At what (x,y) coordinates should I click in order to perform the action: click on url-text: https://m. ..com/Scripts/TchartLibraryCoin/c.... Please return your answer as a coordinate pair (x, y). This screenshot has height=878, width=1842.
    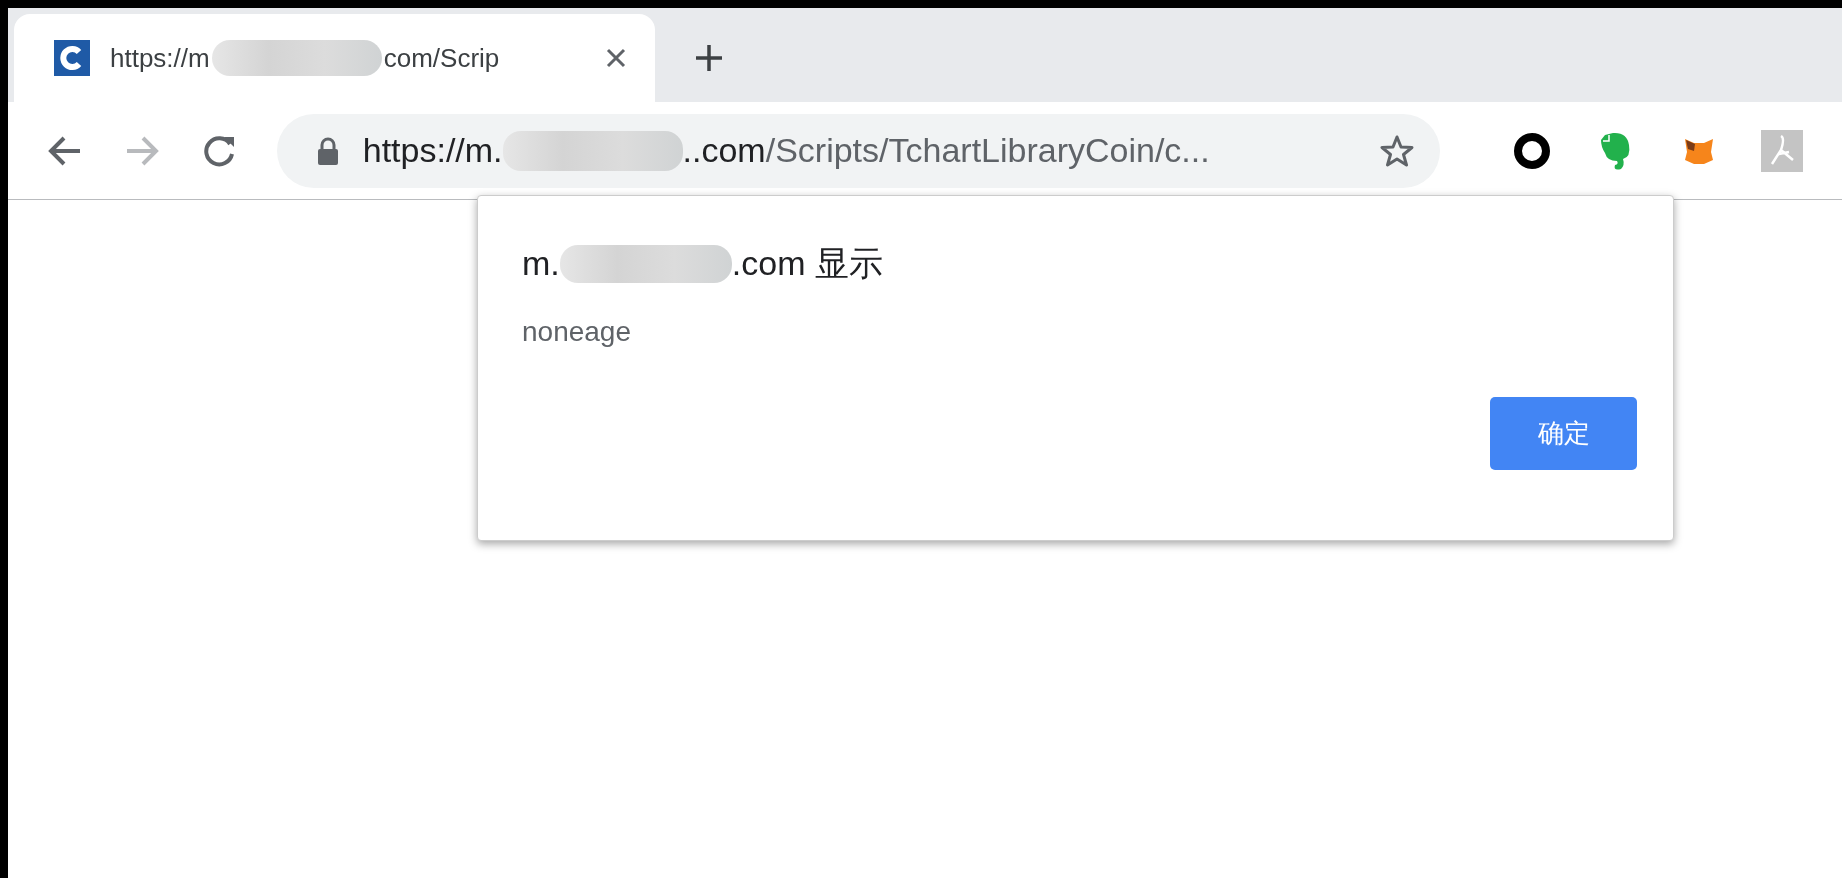
    Looking at the image, I should click on (786, 151).